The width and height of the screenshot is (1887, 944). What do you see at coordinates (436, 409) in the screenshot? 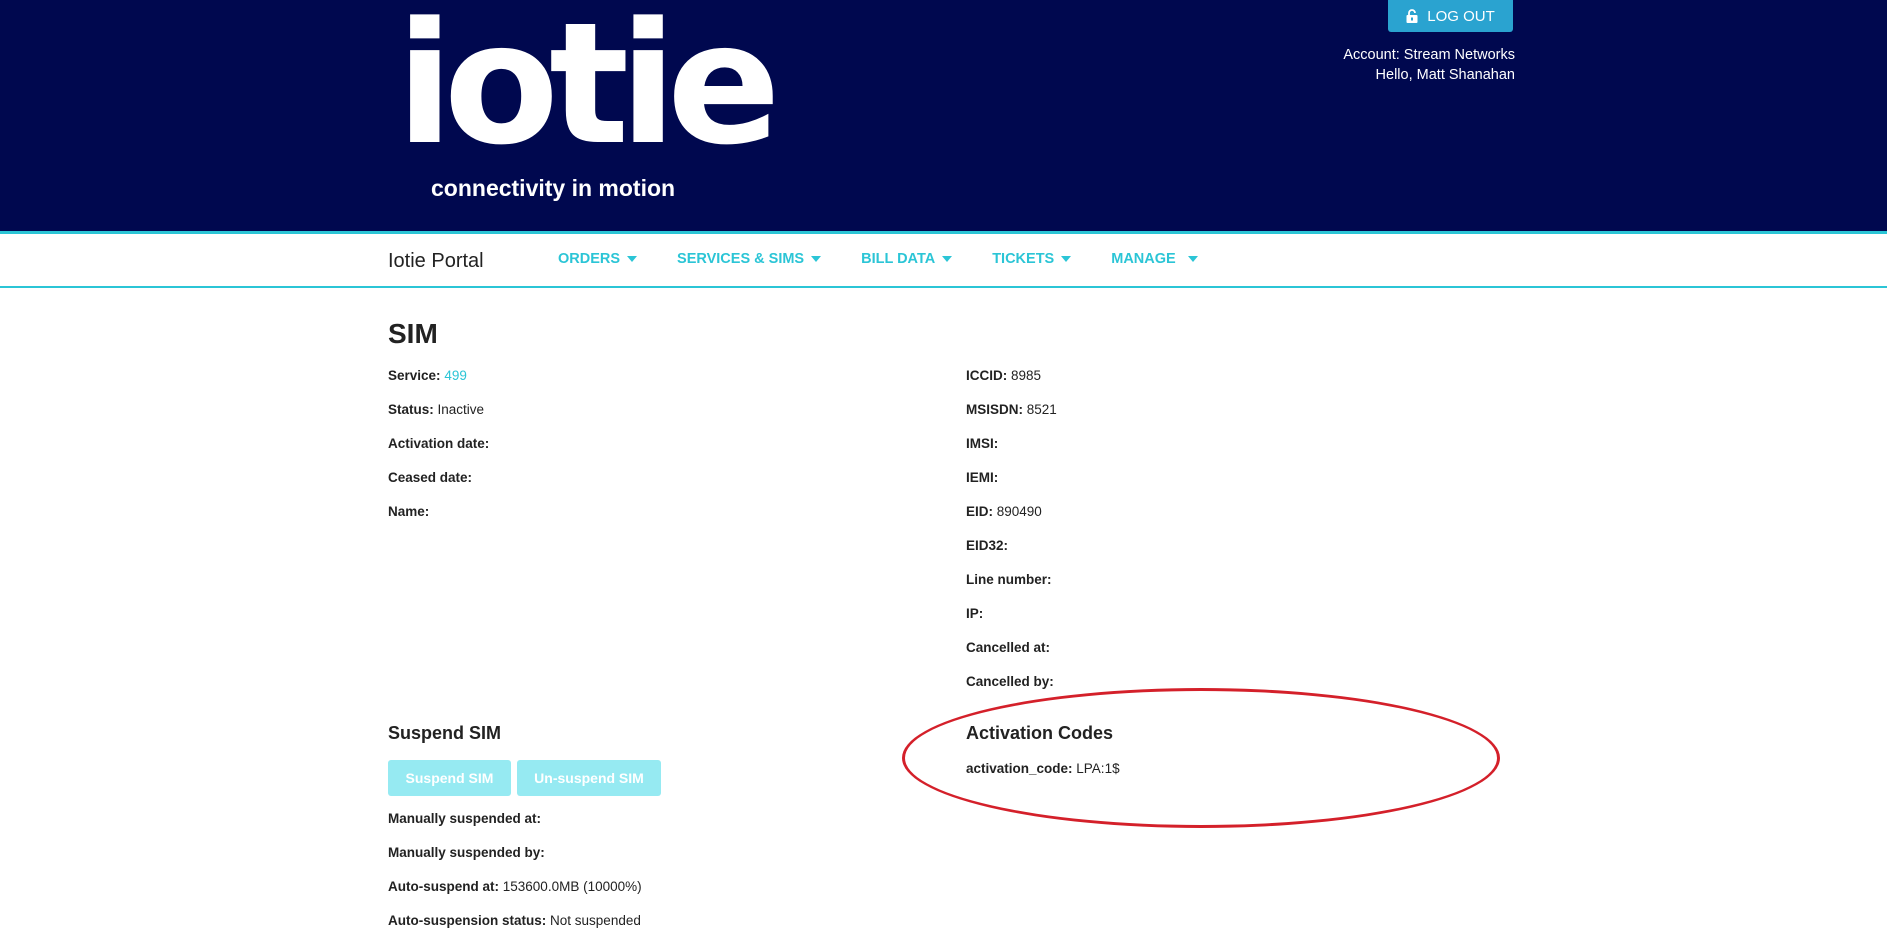
I see `field-status: Status: Inactive` at bounding box center [436, 409].